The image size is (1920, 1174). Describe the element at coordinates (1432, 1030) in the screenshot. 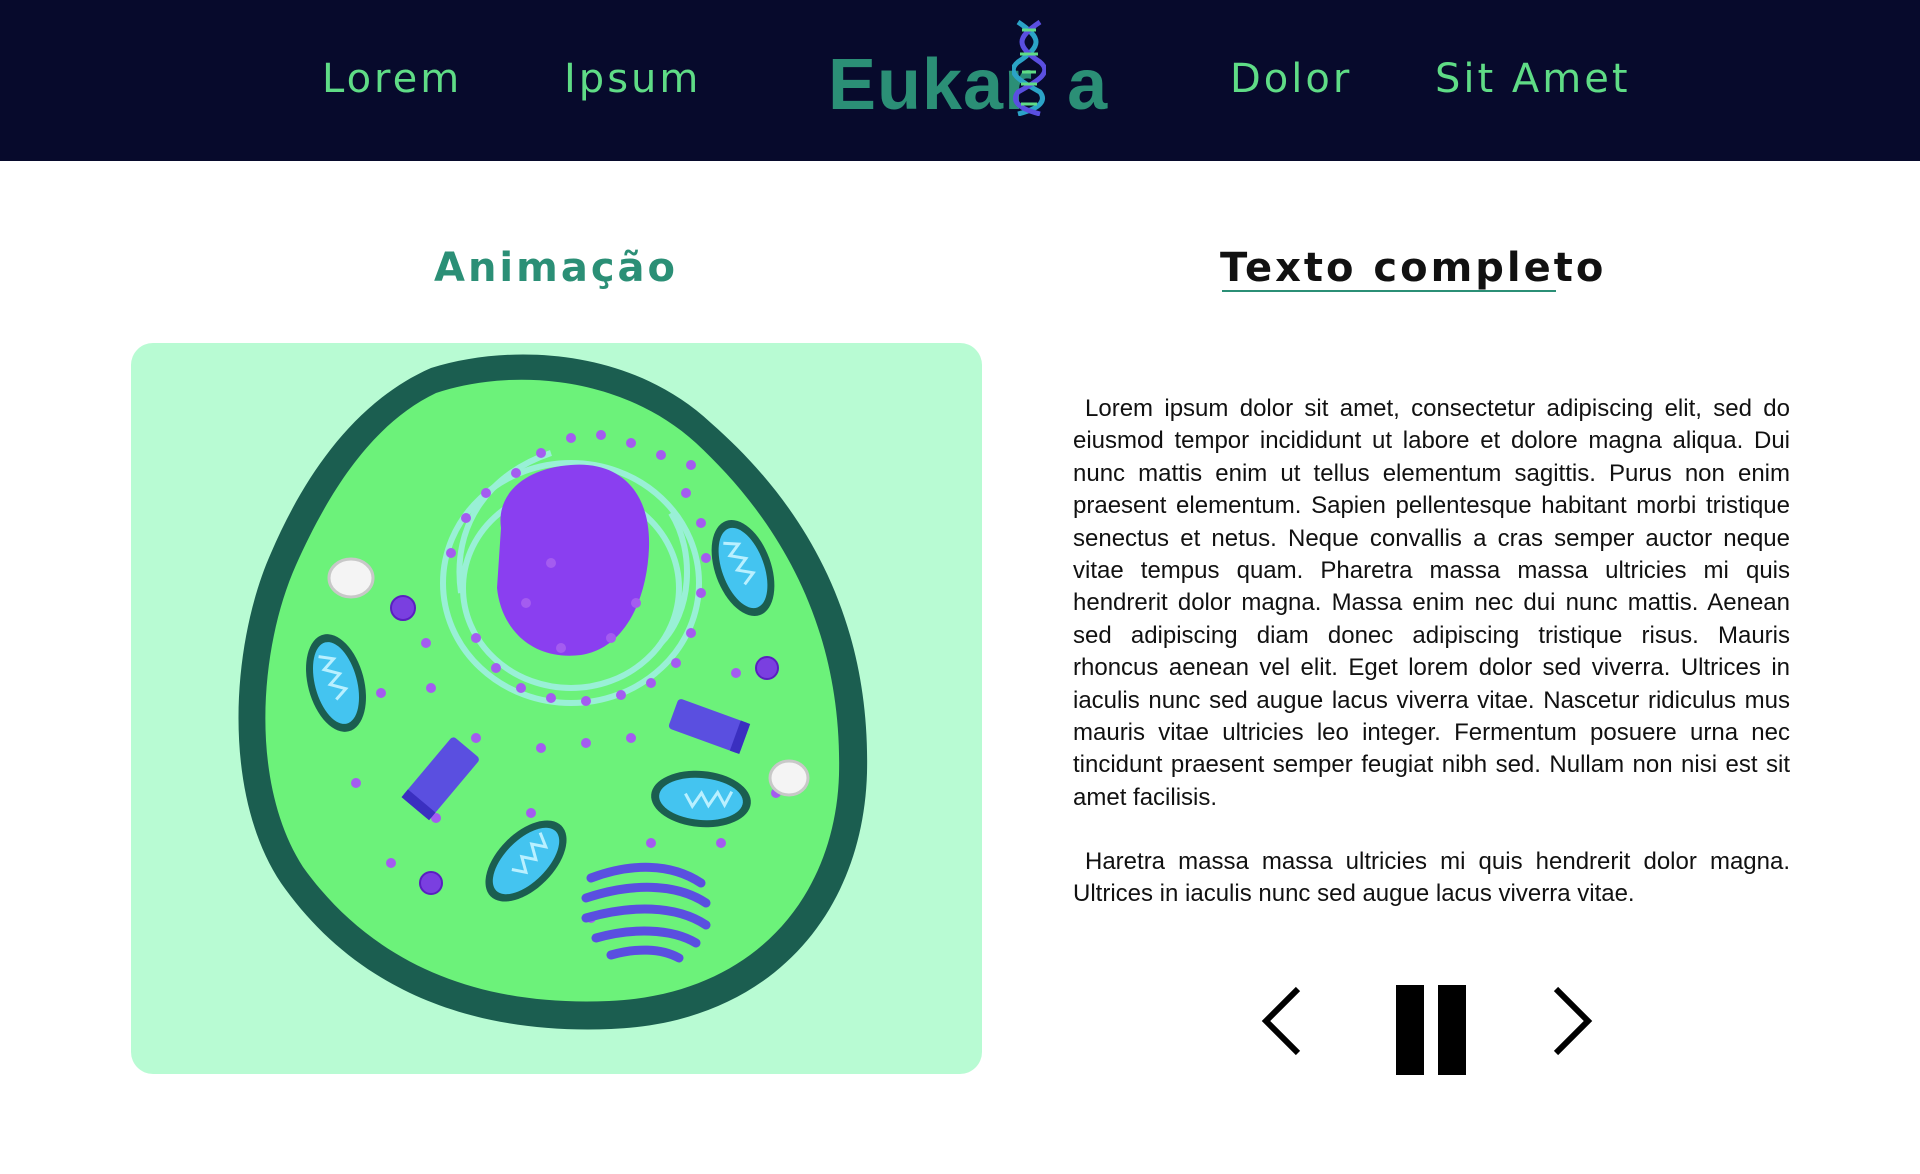

I see `pause-icon` at that location.